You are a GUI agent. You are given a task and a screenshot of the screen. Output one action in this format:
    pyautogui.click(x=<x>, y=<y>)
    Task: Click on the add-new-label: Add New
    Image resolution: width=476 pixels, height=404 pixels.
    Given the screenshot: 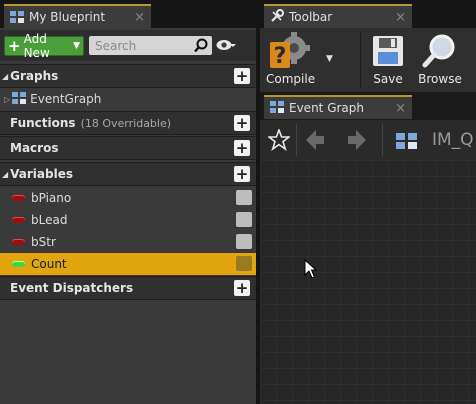 What is the action you would take?
    pyautogui.click(x=36, y=46)
    